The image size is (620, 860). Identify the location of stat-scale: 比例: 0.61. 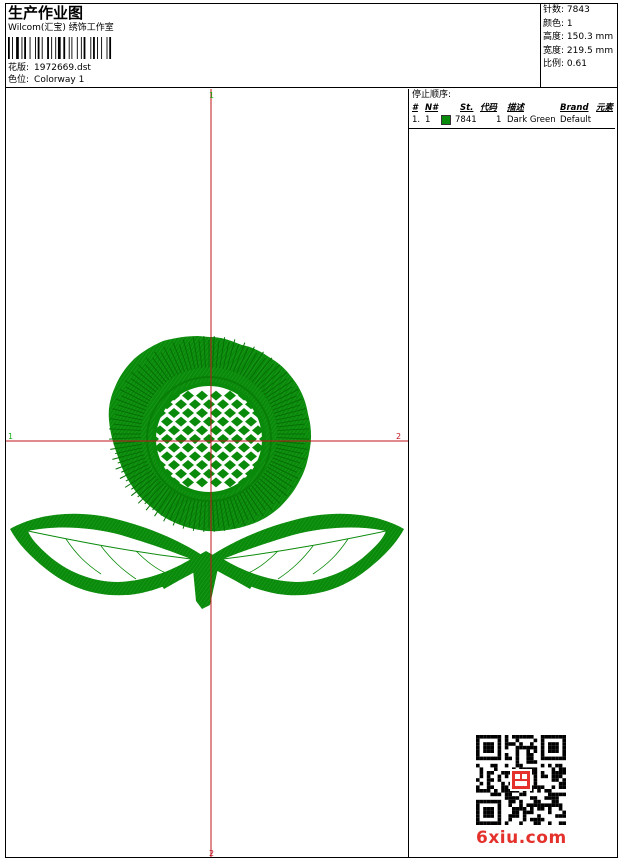
(565, 64).